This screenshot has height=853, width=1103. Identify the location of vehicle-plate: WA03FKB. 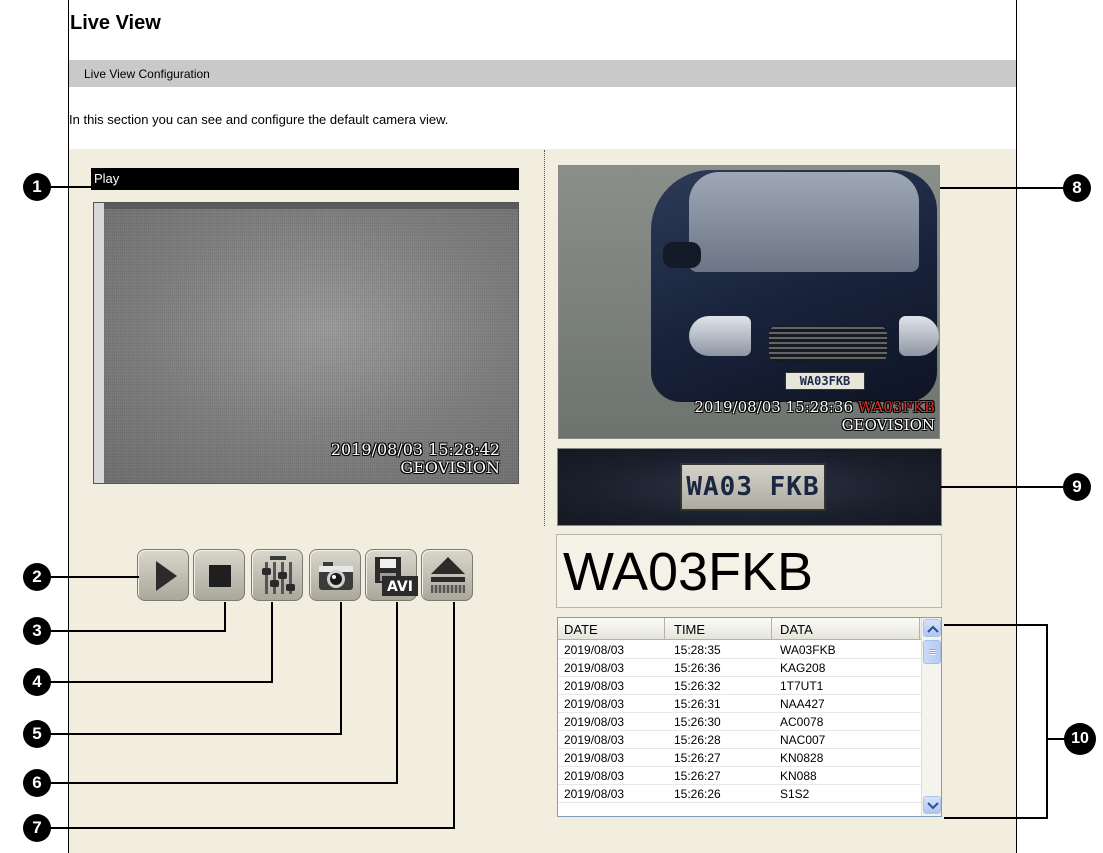
(825, 381).